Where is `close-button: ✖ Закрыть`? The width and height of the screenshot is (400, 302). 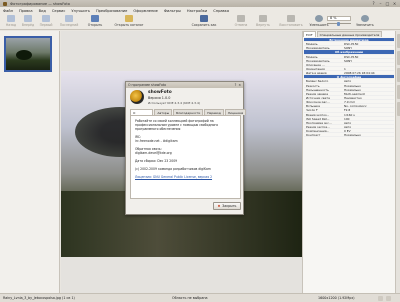 close-button: ✖ Закрыть is located at coordinates (227, 206).